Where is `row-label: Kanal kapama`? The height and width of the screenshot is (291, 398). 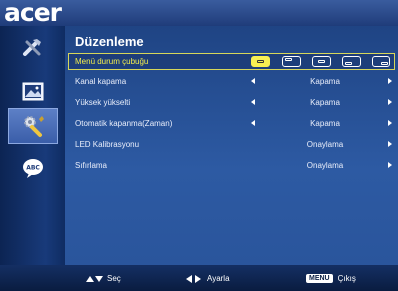
row-label: Kanal kapama is located at coordinates (101, 81).